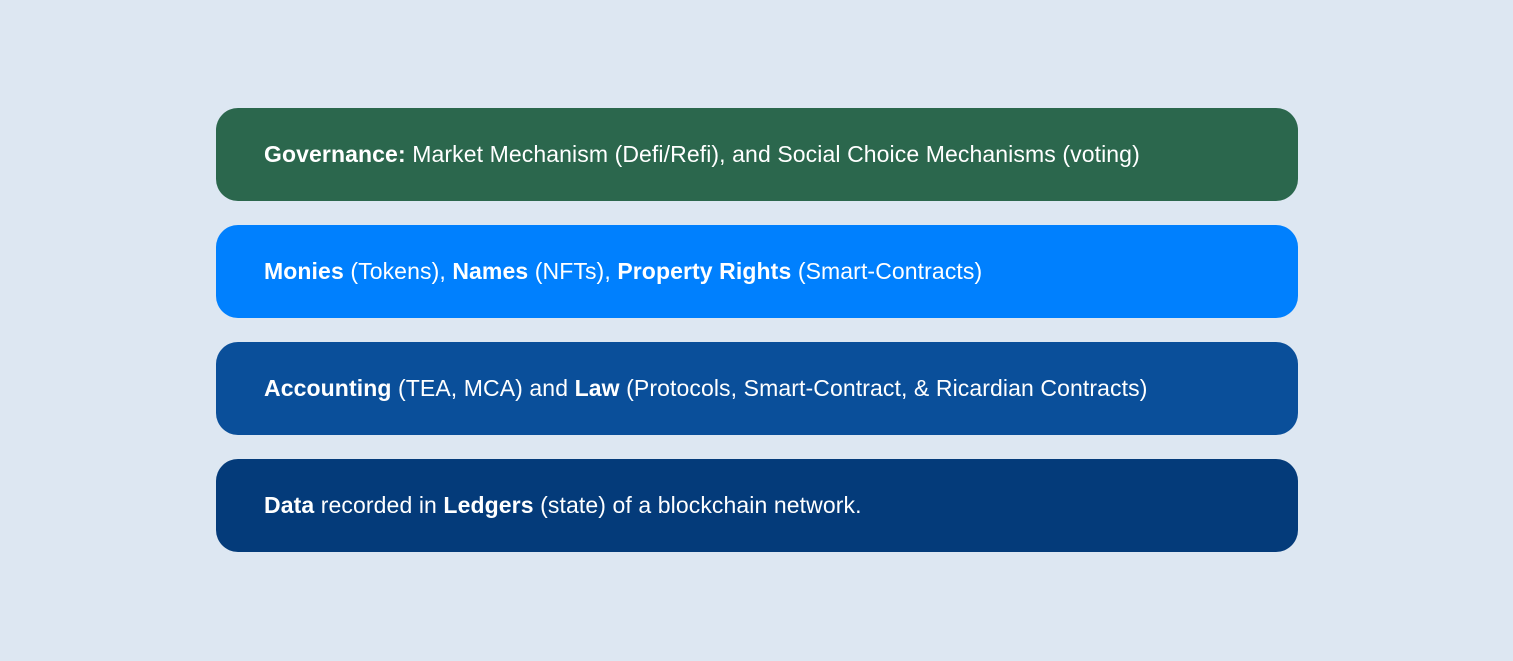 This screenshot has width=1513, height=661. Describe the element at coordinates (597, 388) in the screenshot. I see `layer-keyword: Law` at that location.